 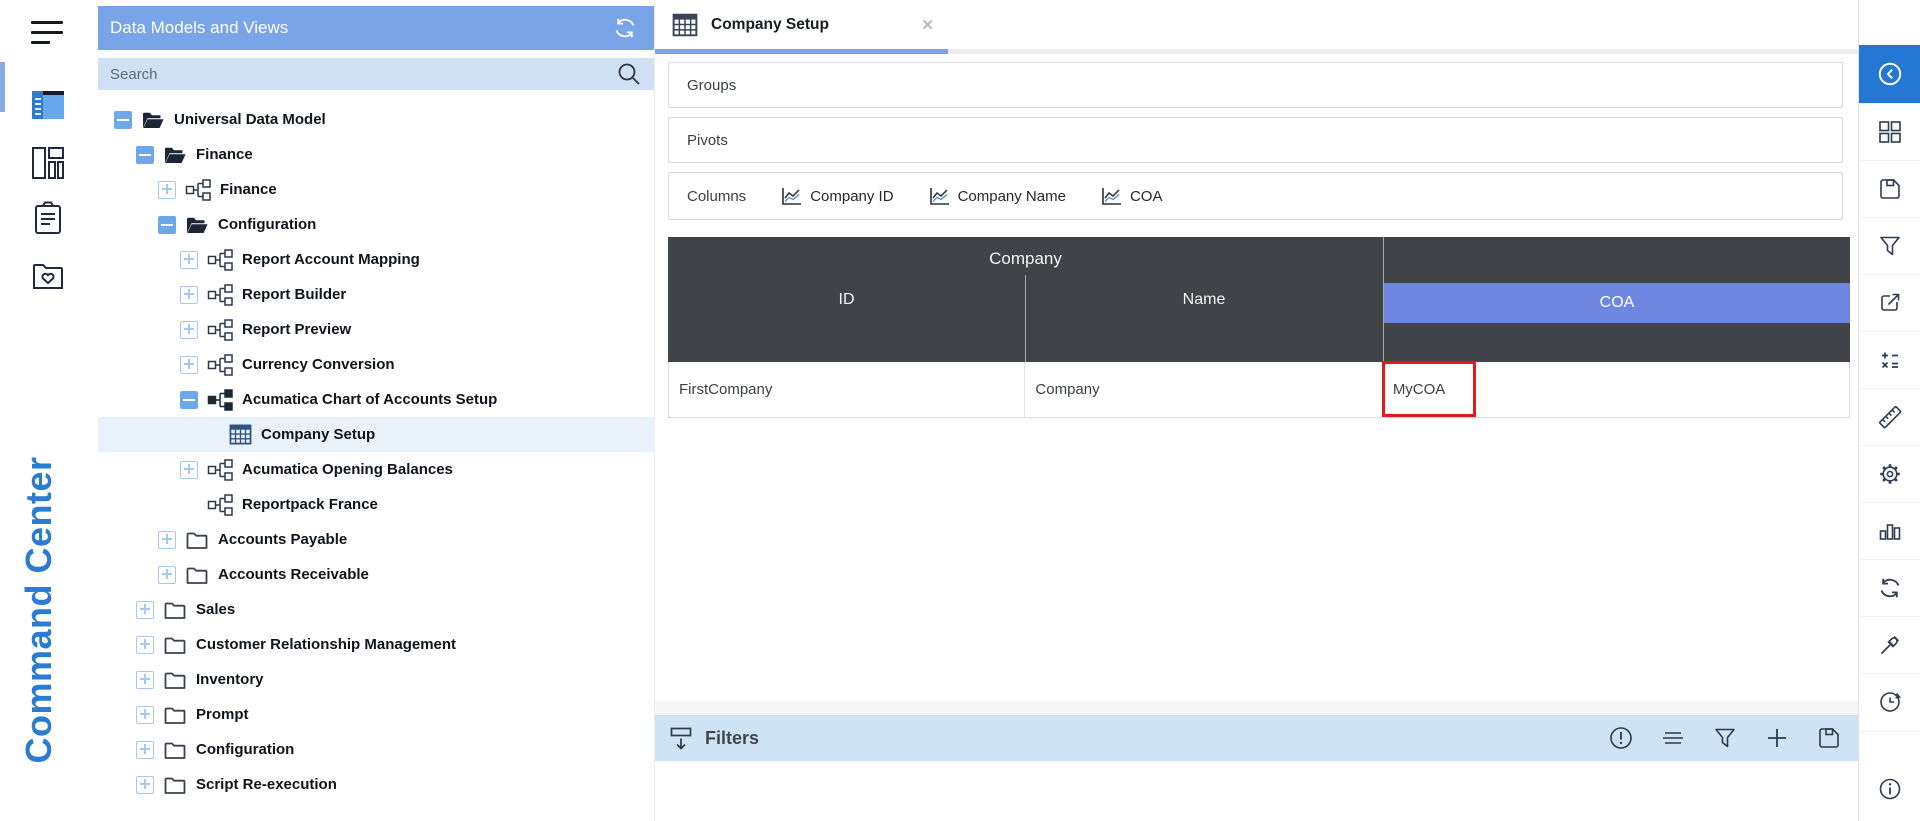 What do you see at coordinates (712, 85) in the screenshot?
I see `groups-zone-label: Groups` at bounding box center [712, 85].